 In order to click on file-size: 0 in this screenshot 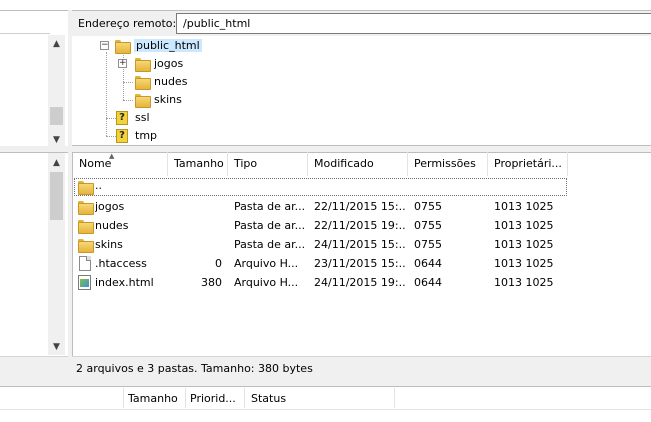, I will do `click(218, 263)`.